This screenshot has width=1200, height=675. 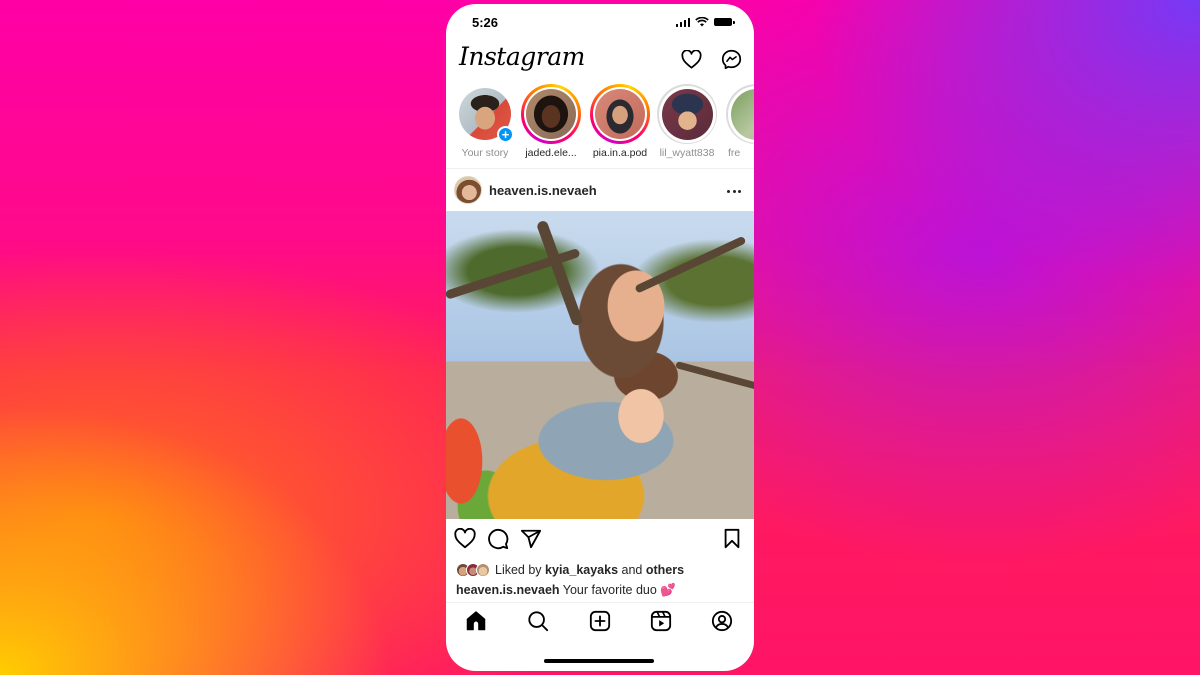 I want to click on home-icon, so click(x=476, y=621).